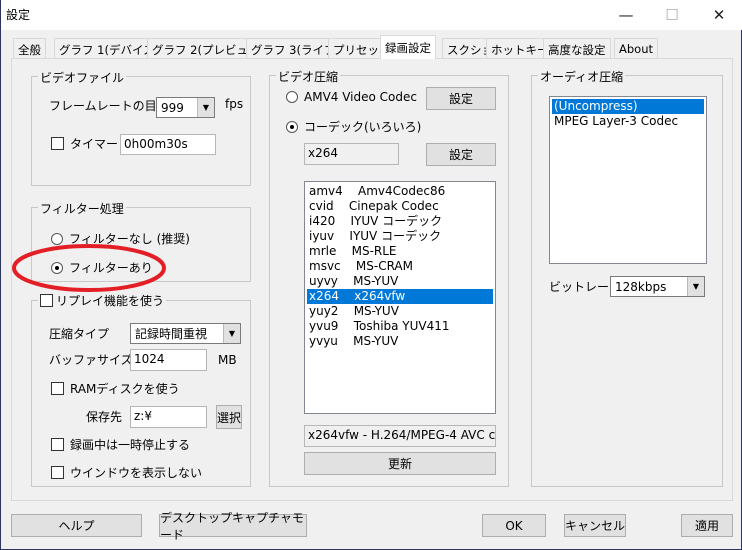 This screenshot has width=742, height=550. What do you see at coordinates (400, 341) in the screenshot?
I see `list-item: yvyu MS-YUV` at bounding box center [400, 341].